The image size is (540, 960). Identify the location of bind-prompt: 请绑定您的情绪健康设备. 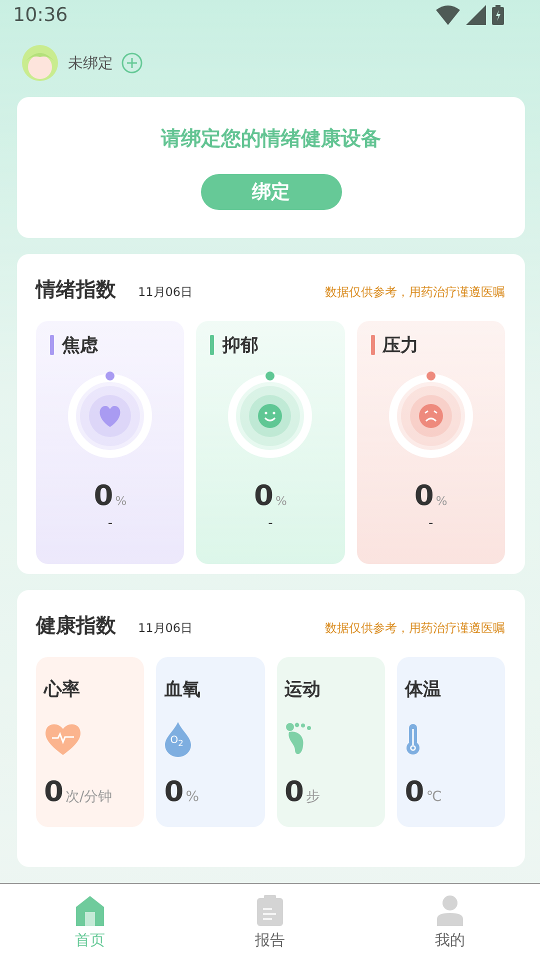
(271, 138).